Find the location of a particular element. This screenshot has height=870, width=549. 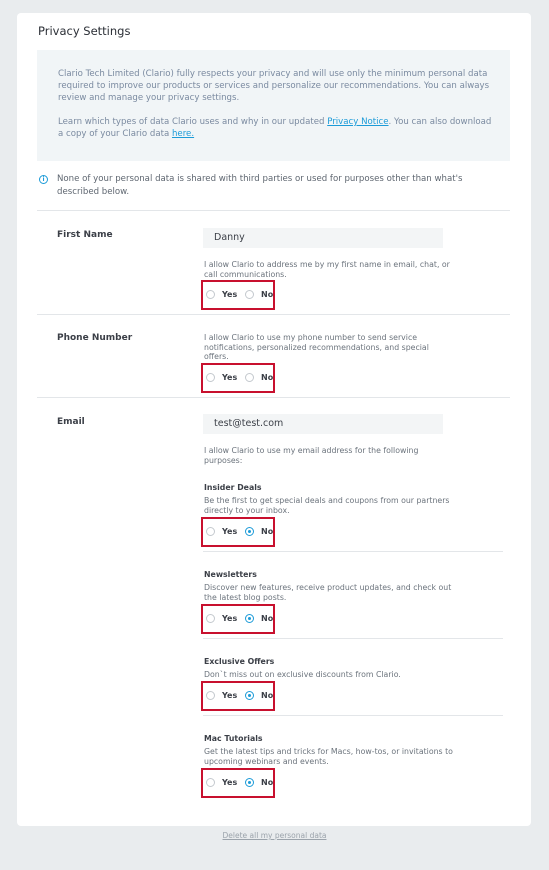

insider-deals-radio-group: Yes No is located at coordinates (238, 532).